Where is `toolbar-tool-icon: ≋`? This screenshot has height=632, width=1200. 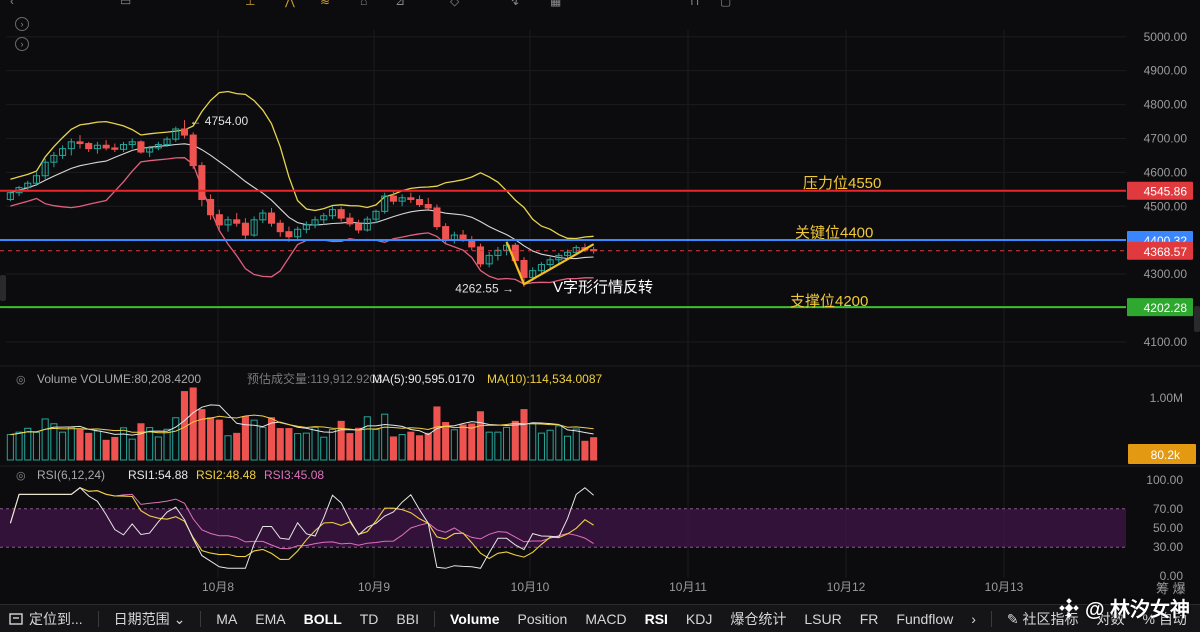
toolbar-tool-icon: ≋ is located at coordinates (325, 4).